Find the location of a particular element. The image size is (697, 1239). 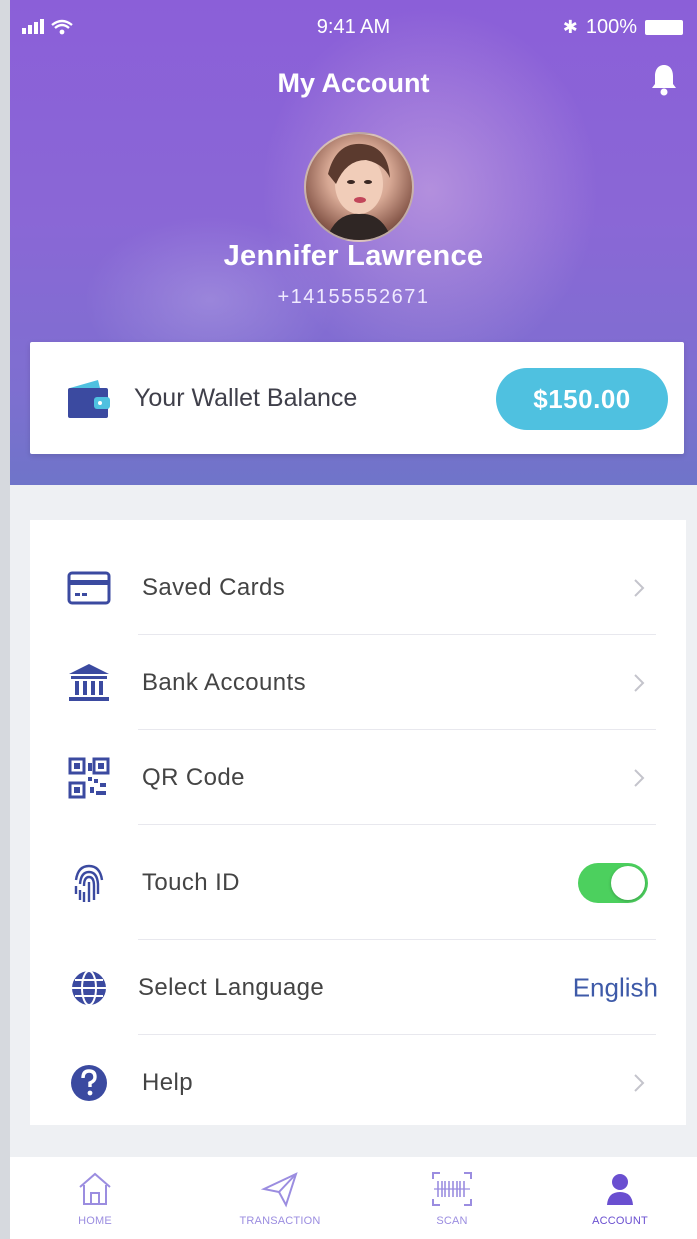

credit-card-icon is located at coordinates (89, 588).